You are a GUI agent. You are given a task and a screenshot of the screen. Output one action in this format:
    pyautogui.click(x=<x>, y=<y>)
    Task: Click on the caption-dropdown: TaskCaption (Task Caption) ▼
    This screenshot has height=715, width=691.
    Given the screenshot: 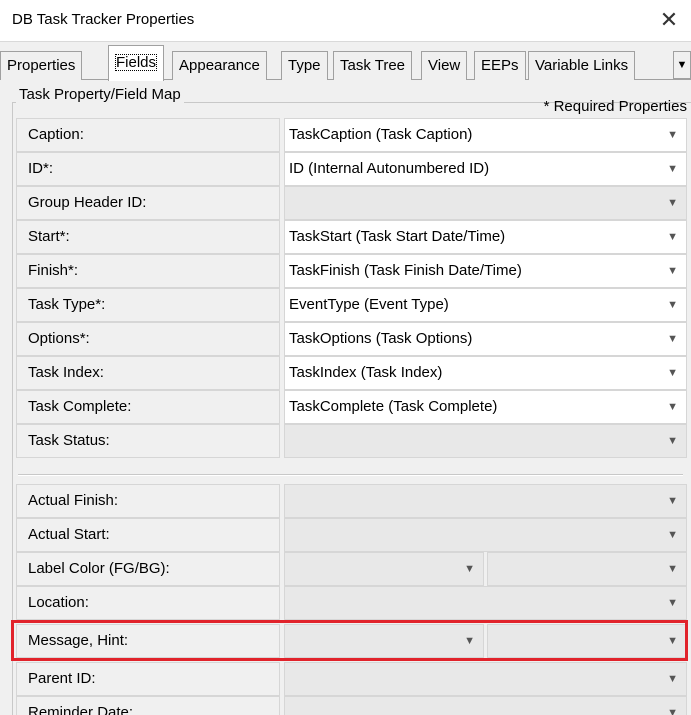 What is the action you would take?
    pyautogui.click(x=485, y=135)
    